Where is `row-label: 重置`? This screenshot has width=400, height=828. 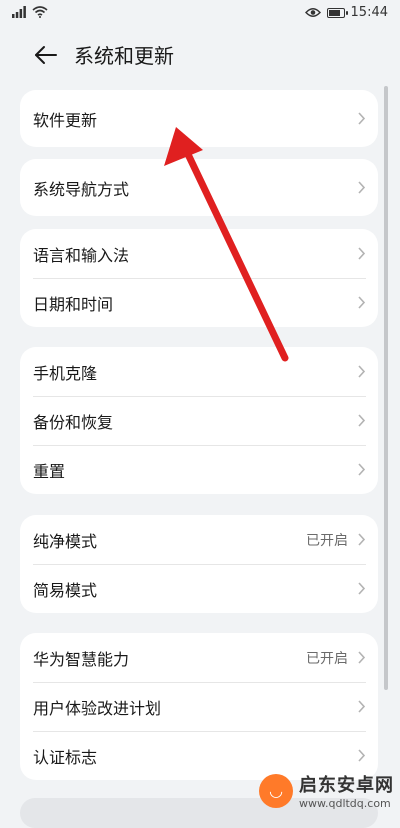
row-label: 重置 is located at coordinates (49, 471).